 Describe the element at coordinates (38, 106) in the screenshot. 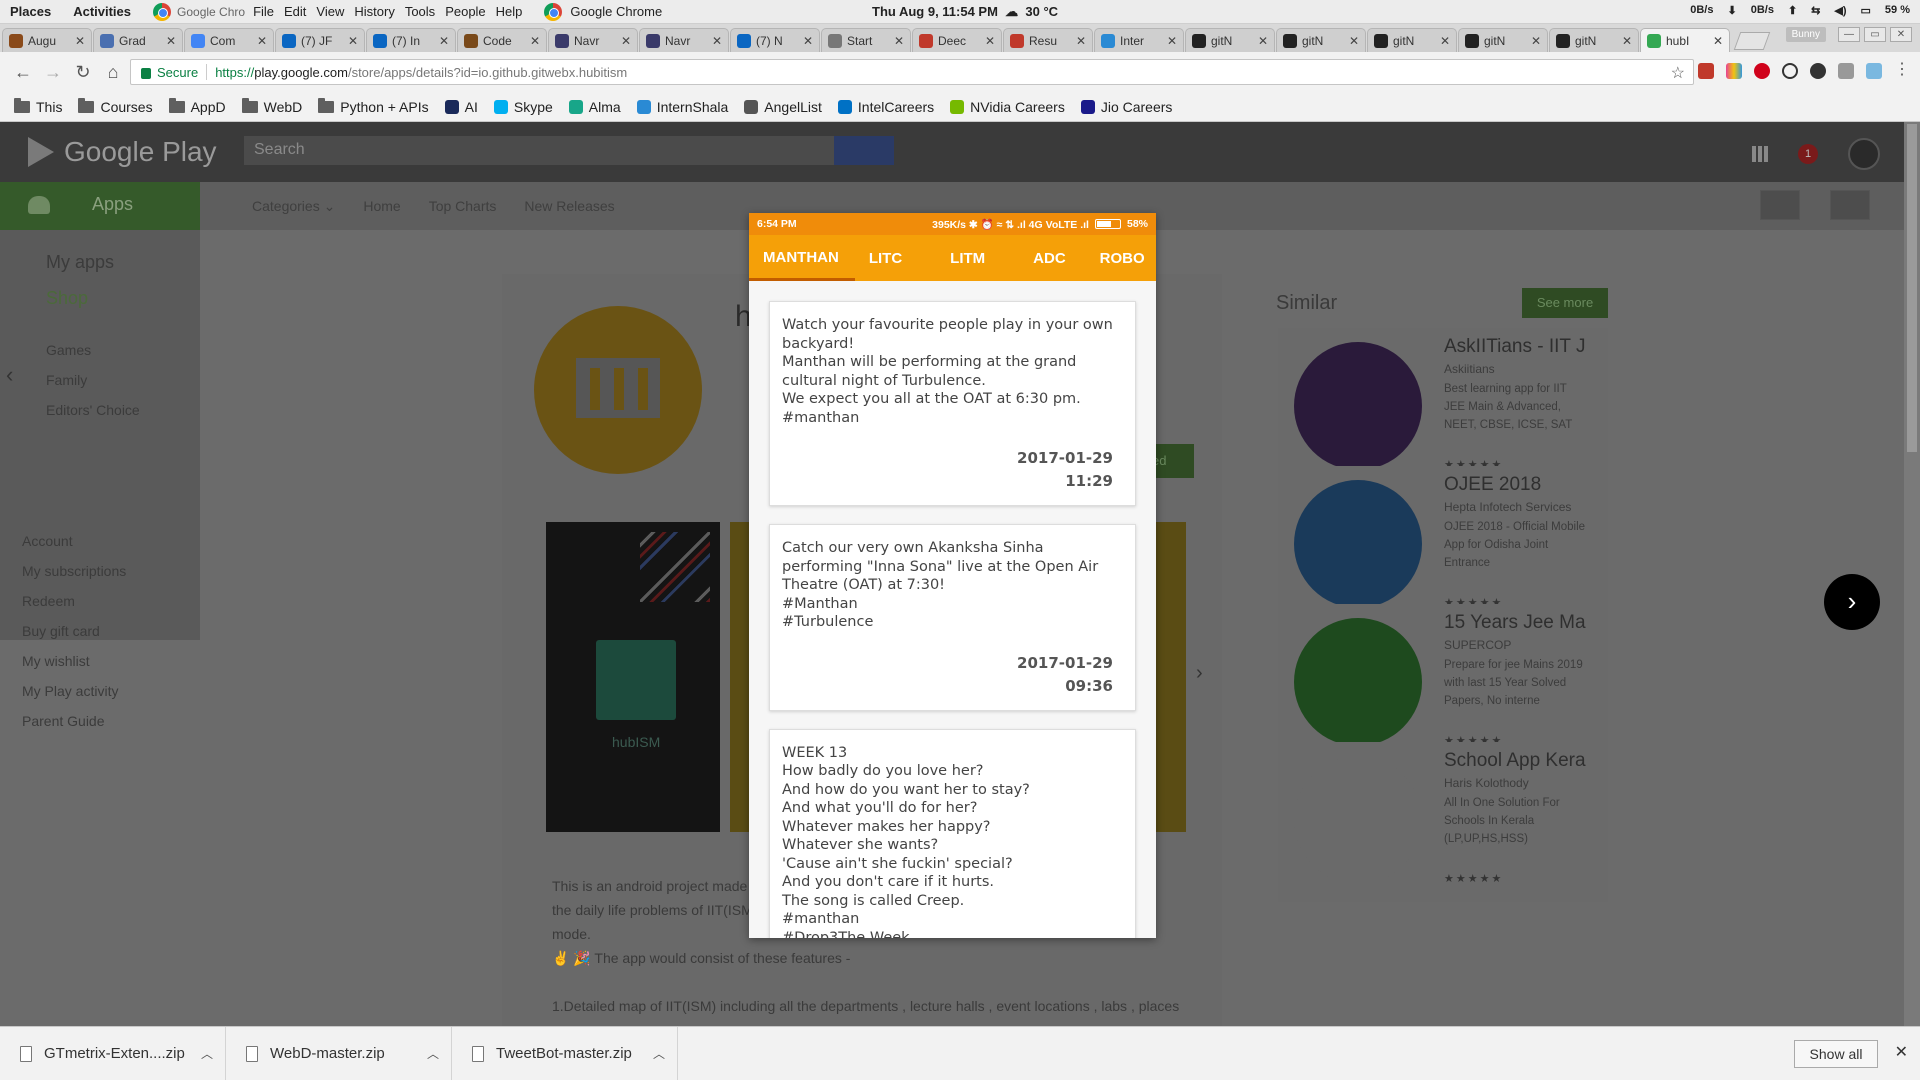

I see `bookmark-folder: This` at that location.